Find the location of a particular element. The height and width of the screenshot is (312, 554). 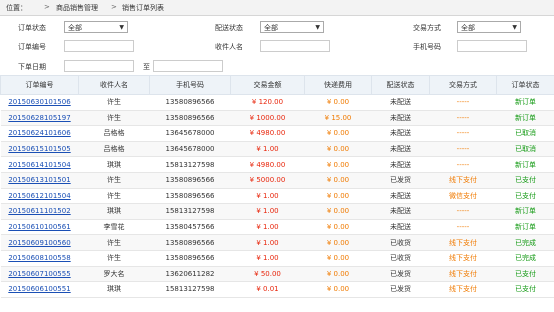

status-cell: 已支付 is located at coordinates (525, 289).